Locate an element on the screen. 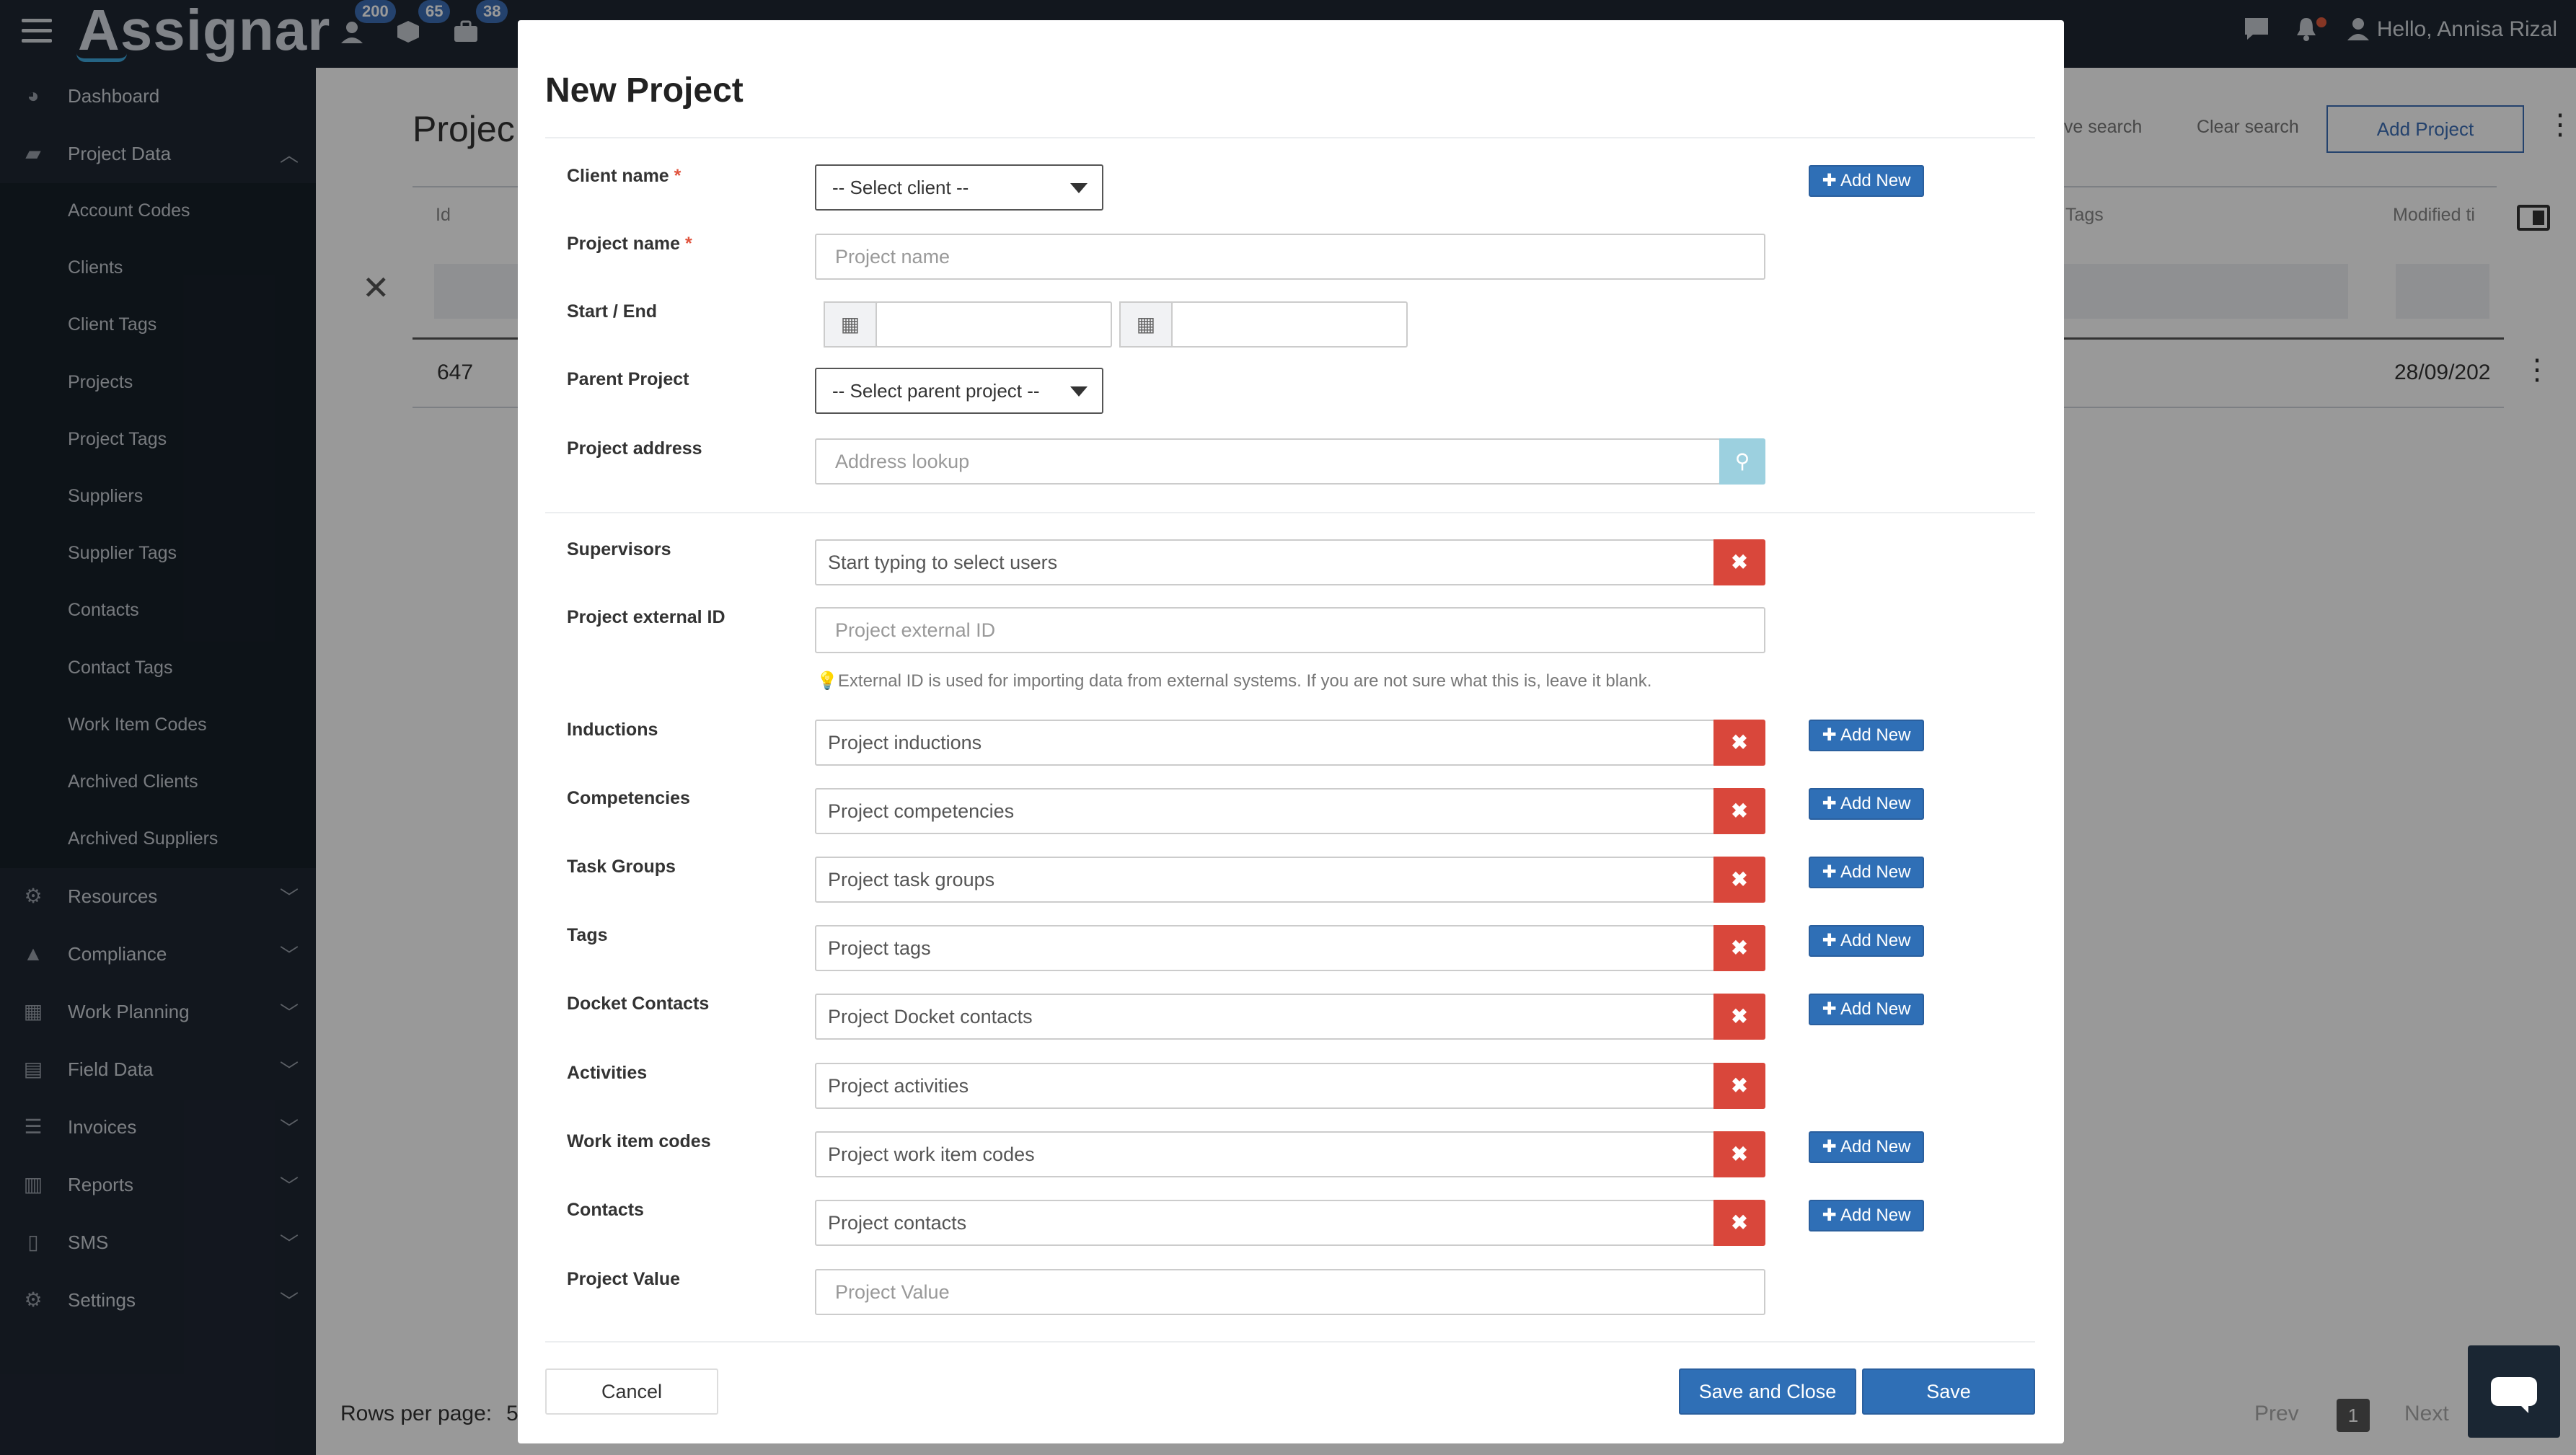 Image resolution: width=2576 pixels, height=1455 pixels. add-work-item-code-button: ✚ Add New is located at coordinates (1866, 1147).